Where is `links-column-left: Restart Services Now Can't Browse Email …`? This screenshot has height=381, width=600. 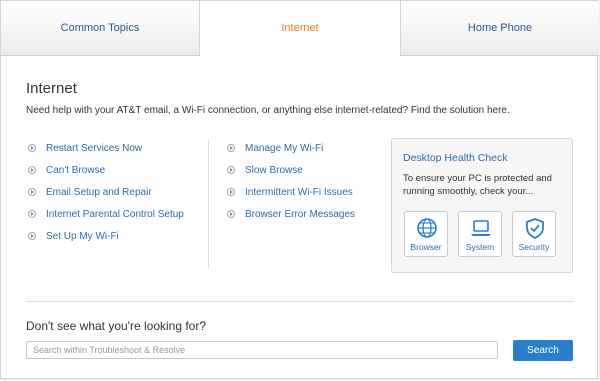
links-column-left: Restart Services Now Can't Browse Email … is located at coordinates (106, 192).